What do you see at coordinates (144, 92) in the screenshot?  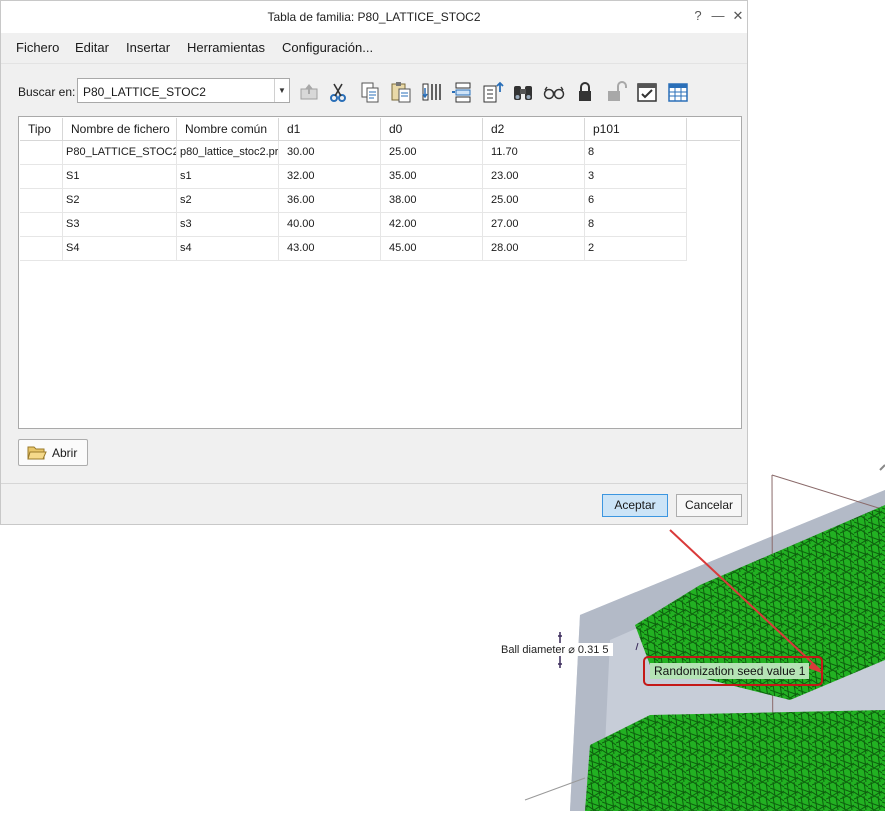 I see `search-in-value: P80_LATTICE_STOC2` at bounding box center [144, 92].